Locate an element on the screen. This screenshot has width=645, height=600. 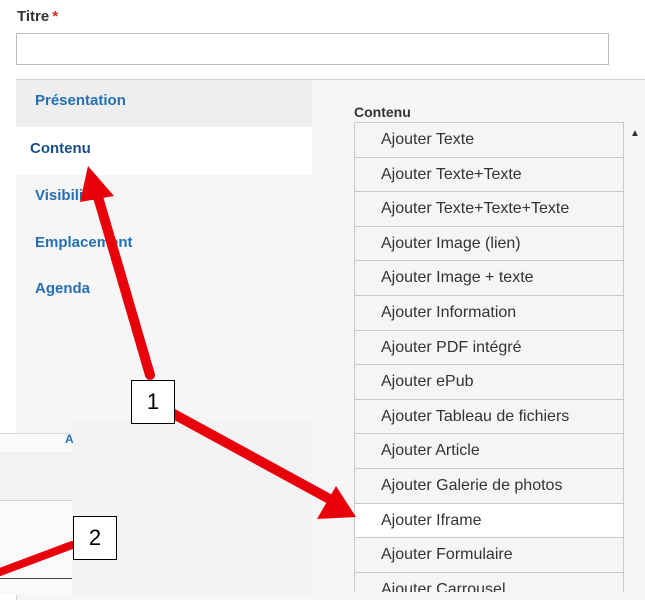
list-item: Ajouter Formulaire is located at coordinates (489, 554).